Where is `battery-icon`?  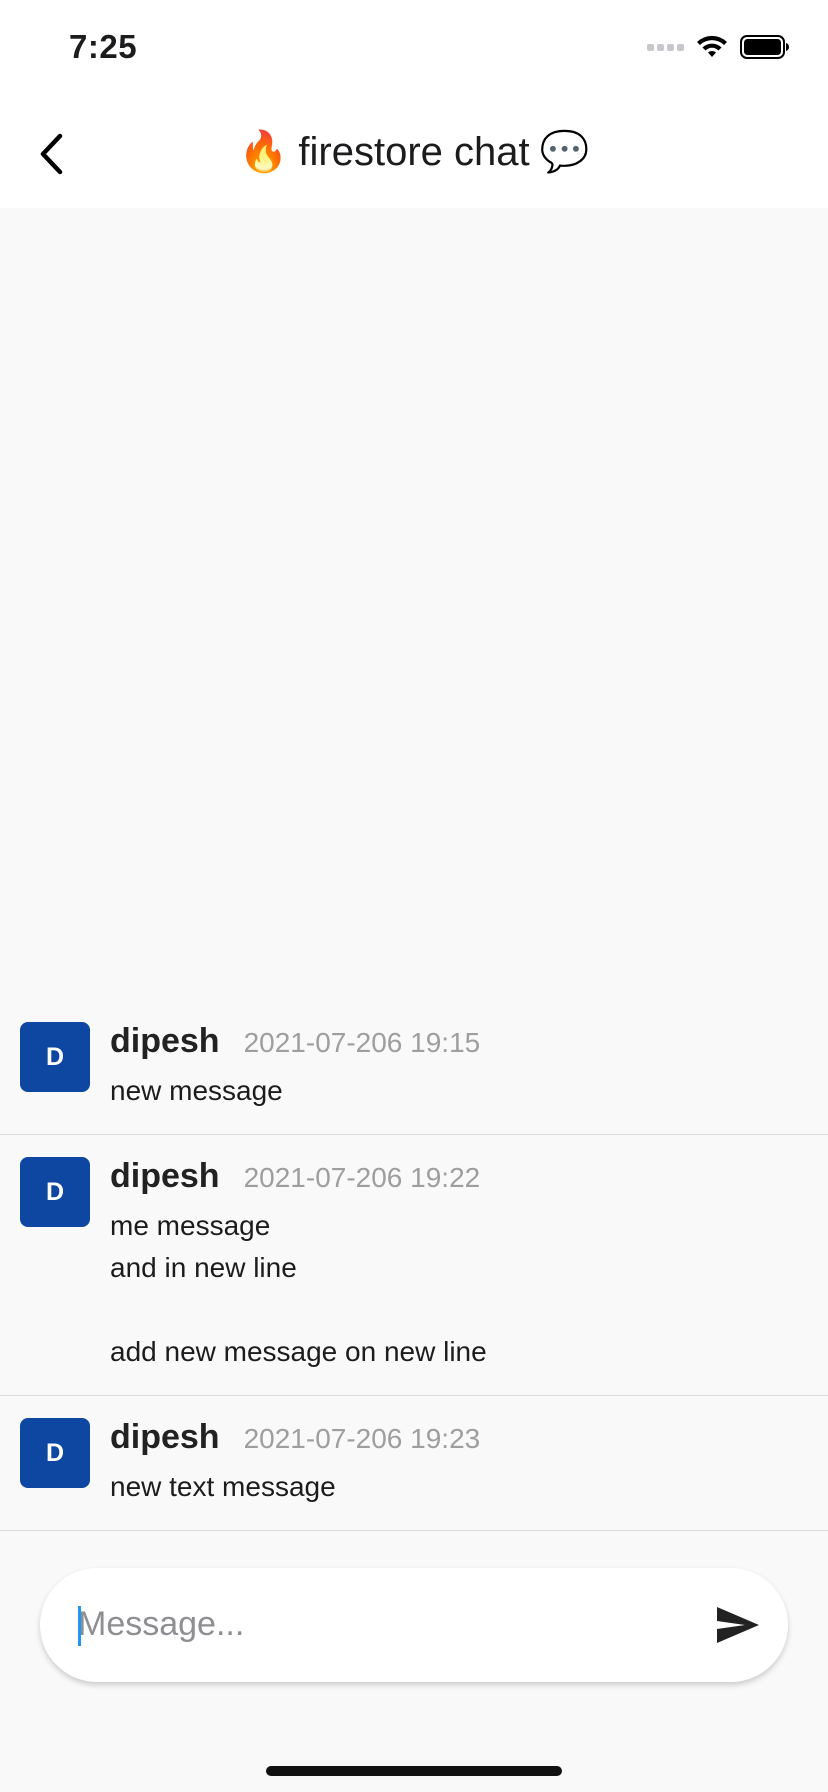 battery-icon is located at coordinates (764, 47).